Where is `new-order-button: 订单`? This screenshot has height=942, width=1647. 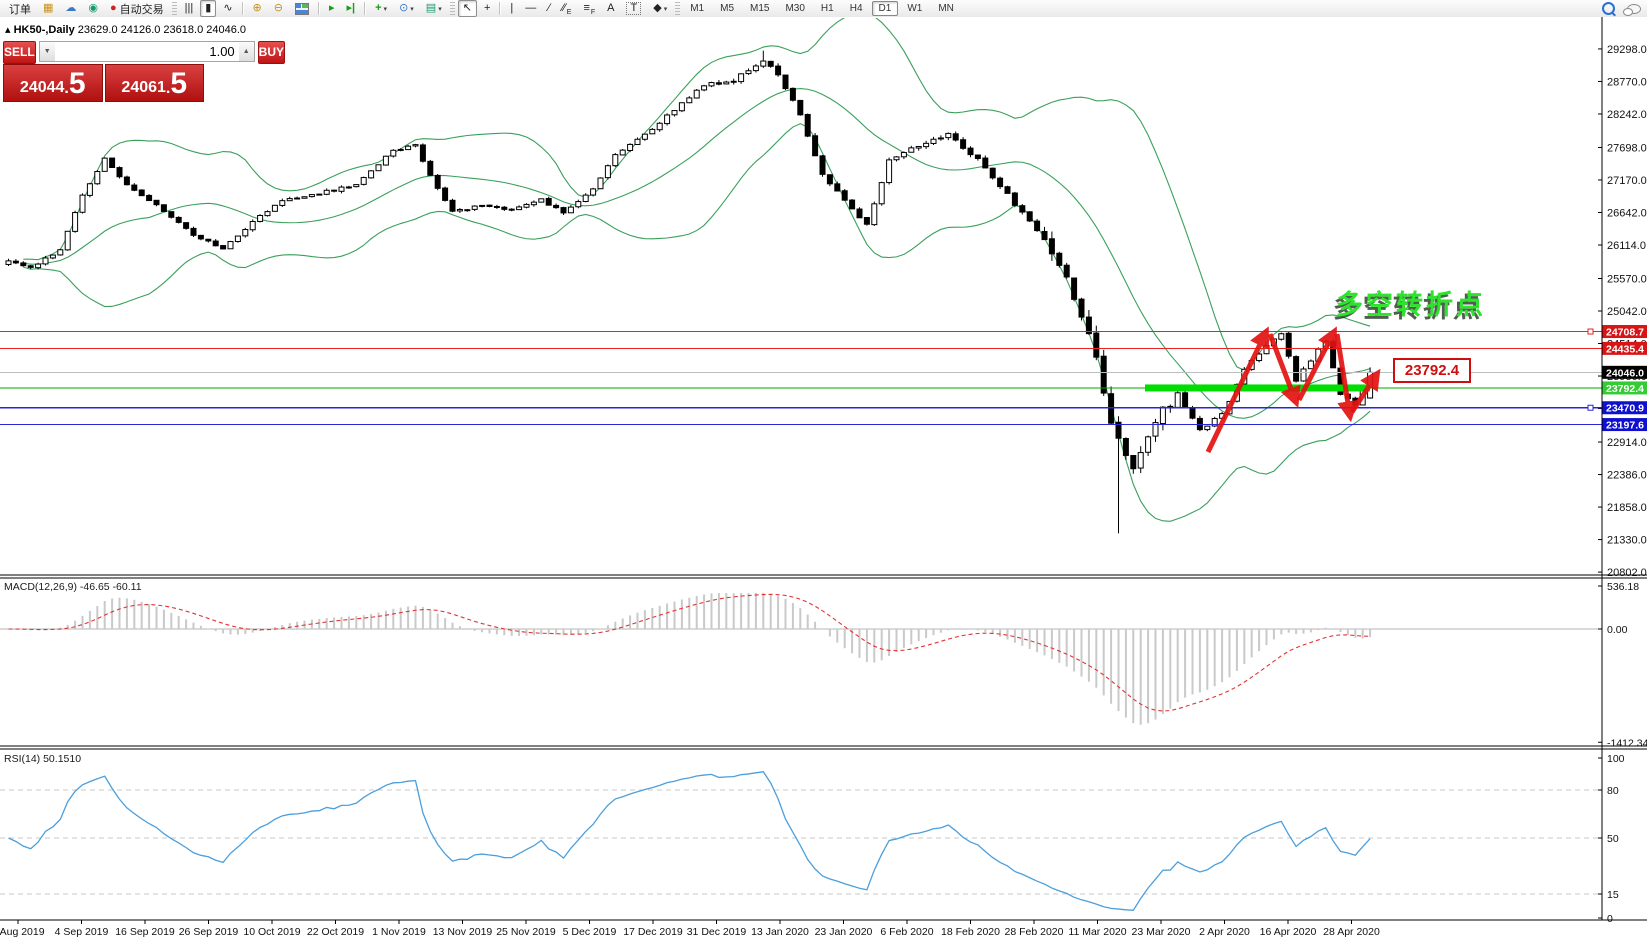
new-order-button: 订单 is located at coordinates (18, 8).